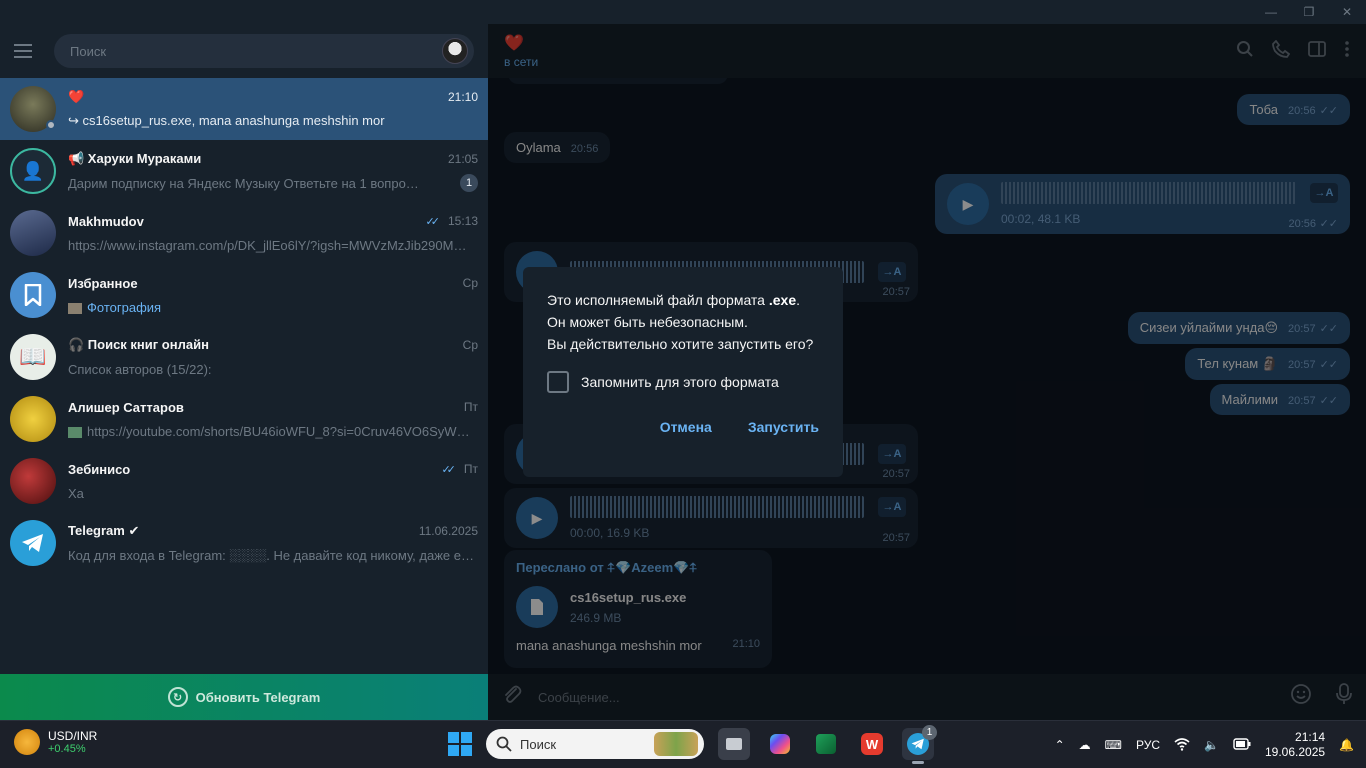 This screenshot has width=1366, height=768. Describe the element at coordinates (469, 183) in the screenshot. I see `unread-badge: 1` at that location.